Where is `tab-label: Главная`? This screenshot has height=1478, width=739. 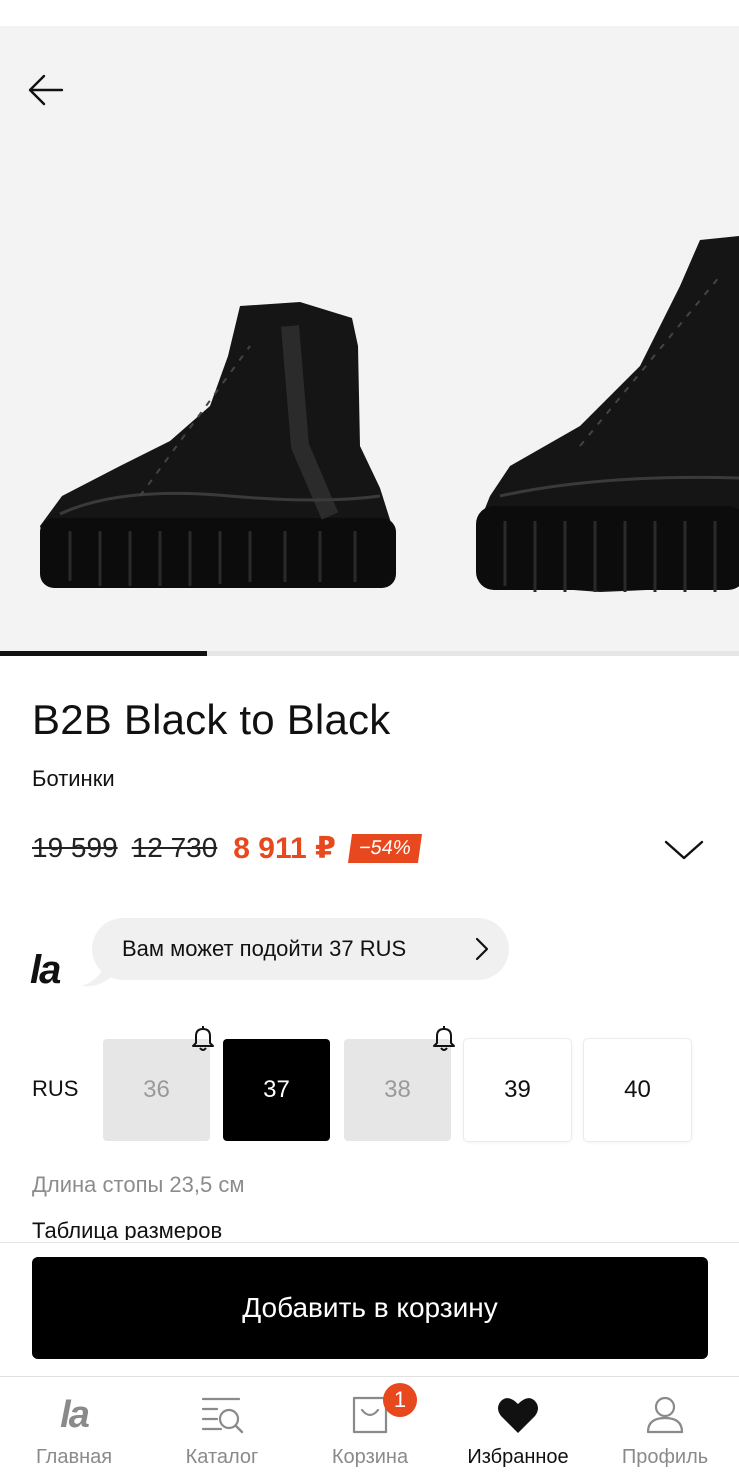
tab-label: Главная is located at coordinates (74, 1457).